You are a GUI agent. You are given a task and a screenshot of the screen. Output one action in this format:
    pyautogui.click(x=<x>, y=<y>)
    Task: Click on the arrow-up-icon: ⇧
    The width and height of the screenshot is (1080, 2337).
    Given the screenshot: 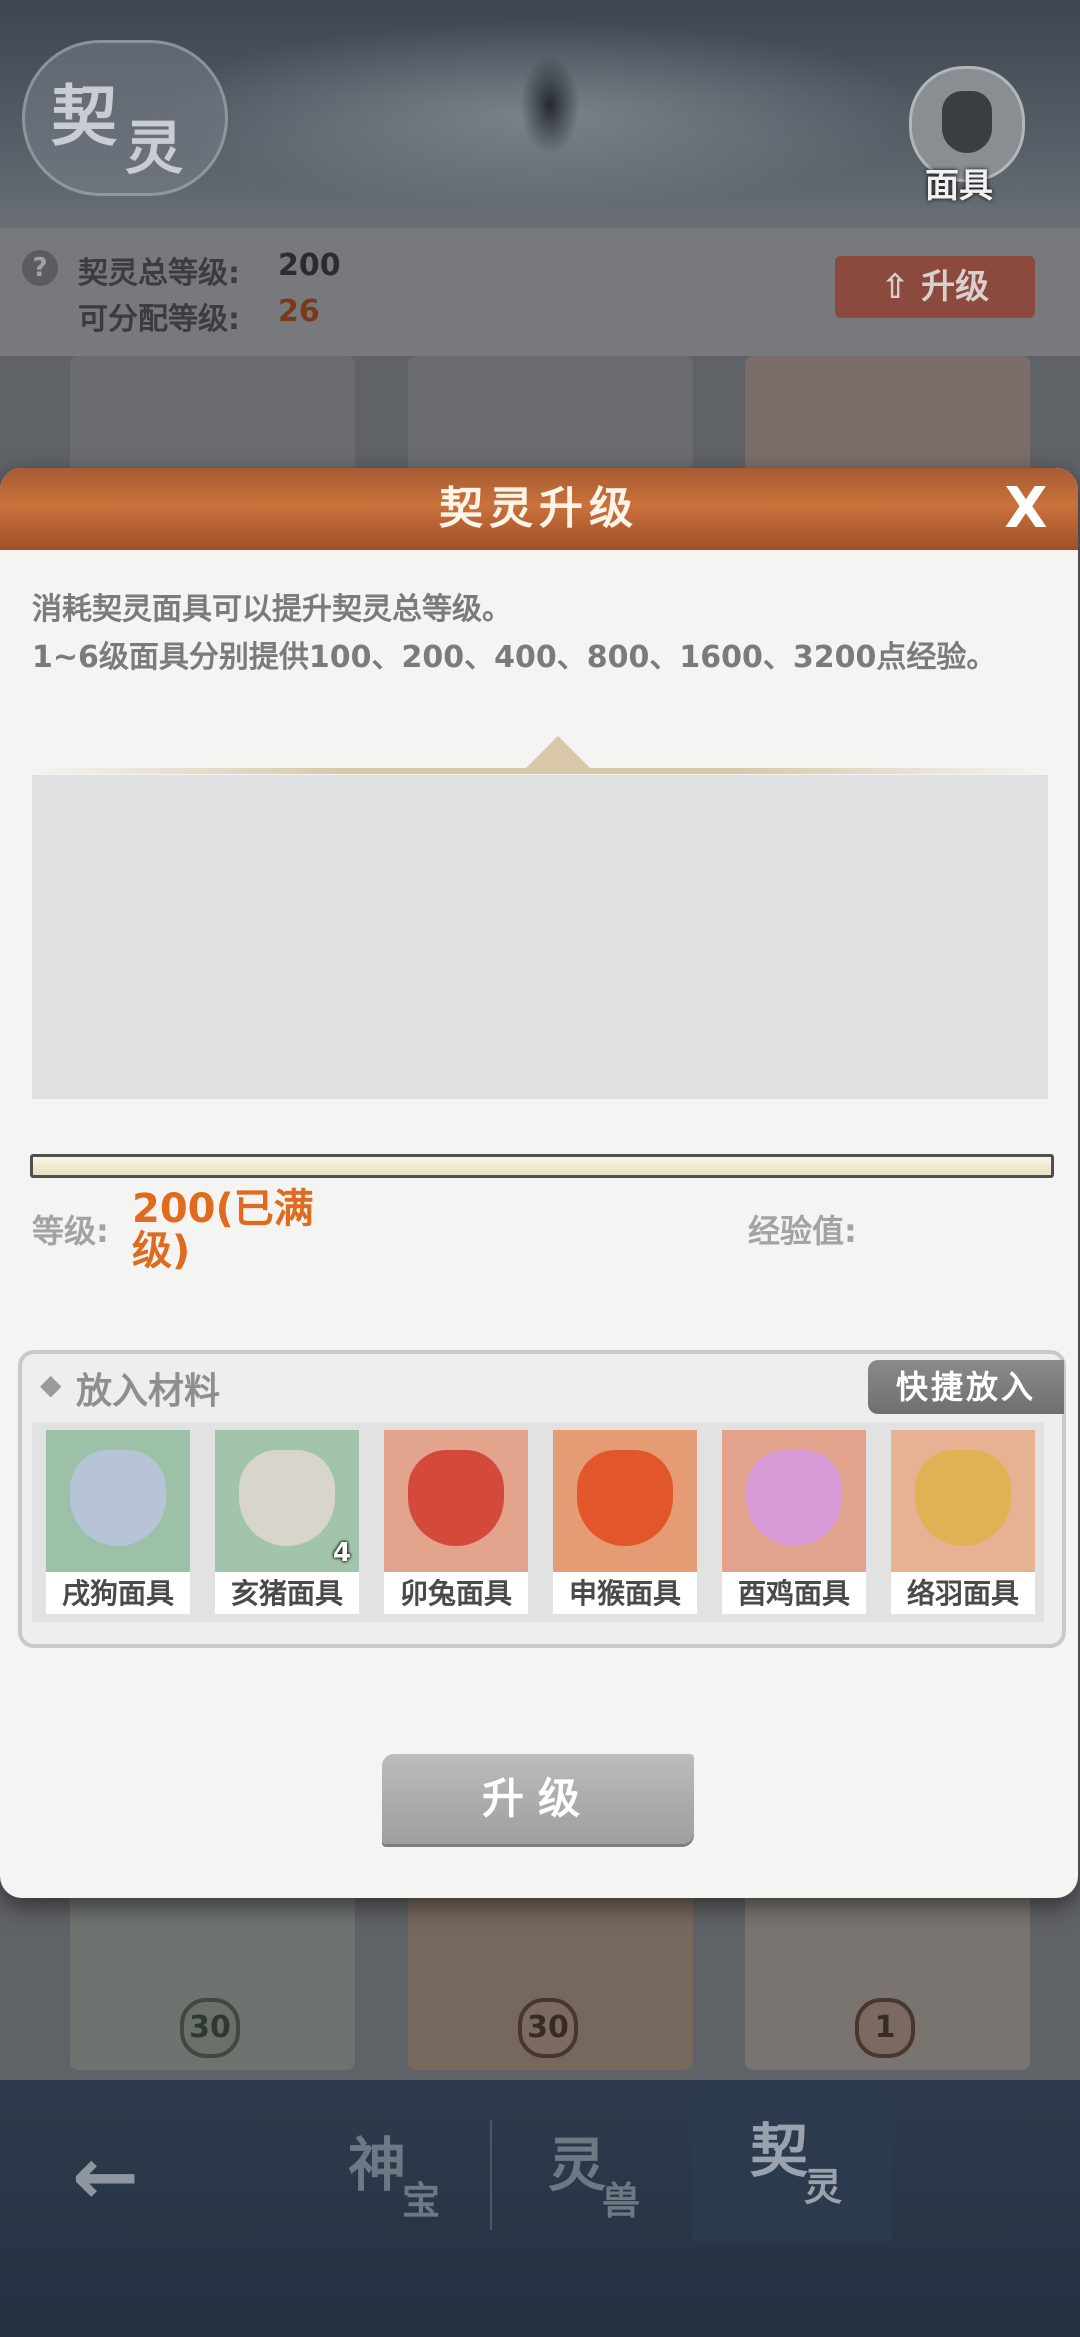 What is the action you would take?
    pyautogui.click(x=901, y=287)
    